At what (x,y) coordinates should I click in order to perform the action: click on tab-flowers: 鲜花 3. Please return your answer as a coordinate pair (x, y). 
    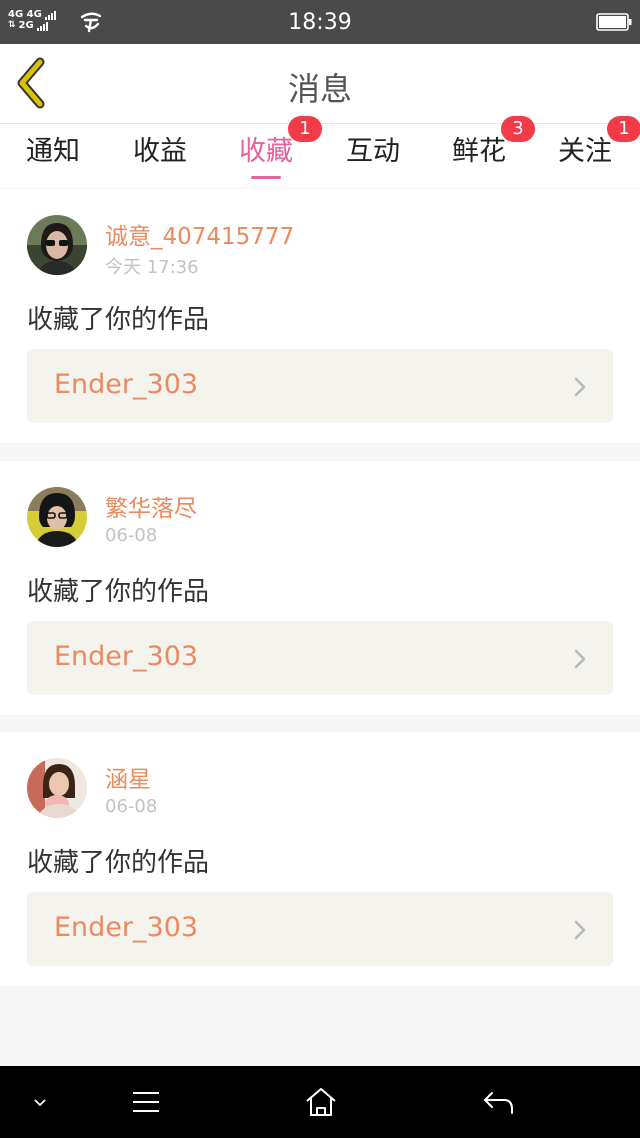
    Looking at the image, I should click on (480, 152).